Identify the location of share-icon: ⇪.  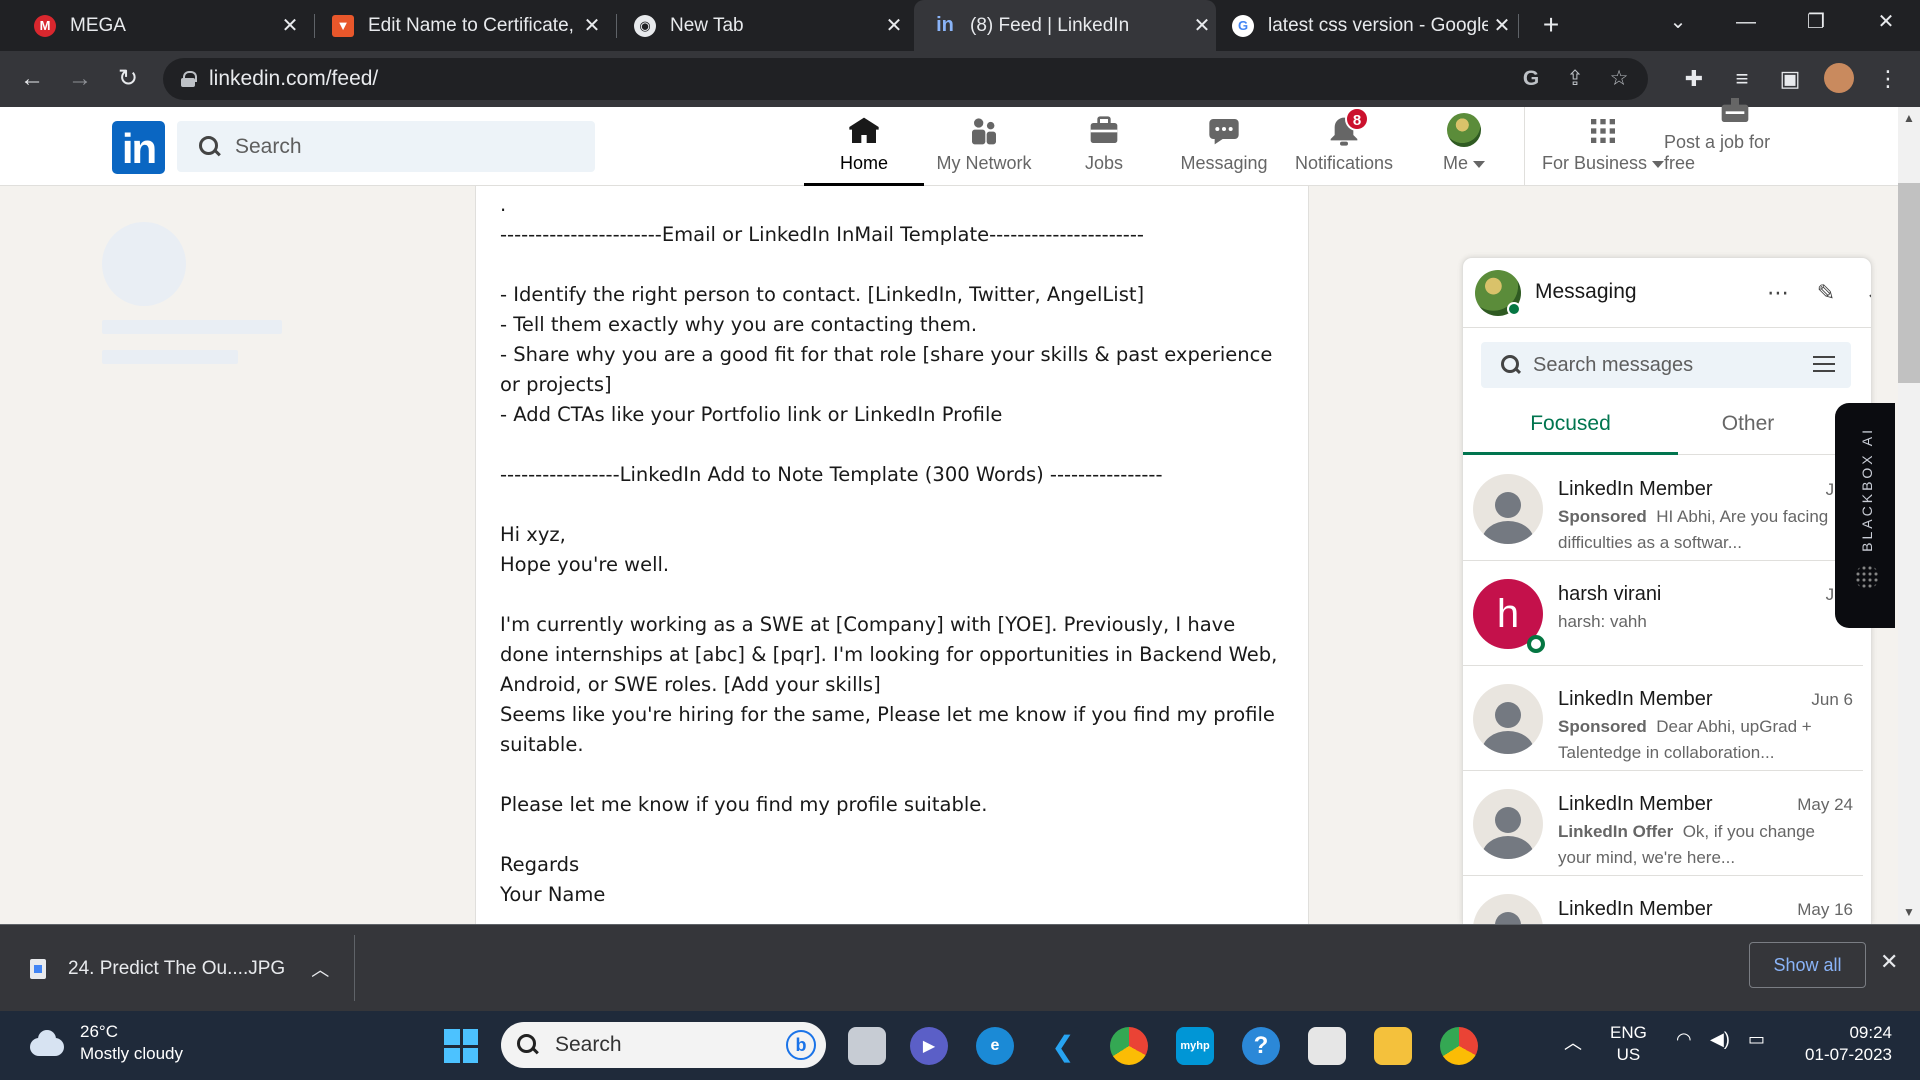
(1575, 79).